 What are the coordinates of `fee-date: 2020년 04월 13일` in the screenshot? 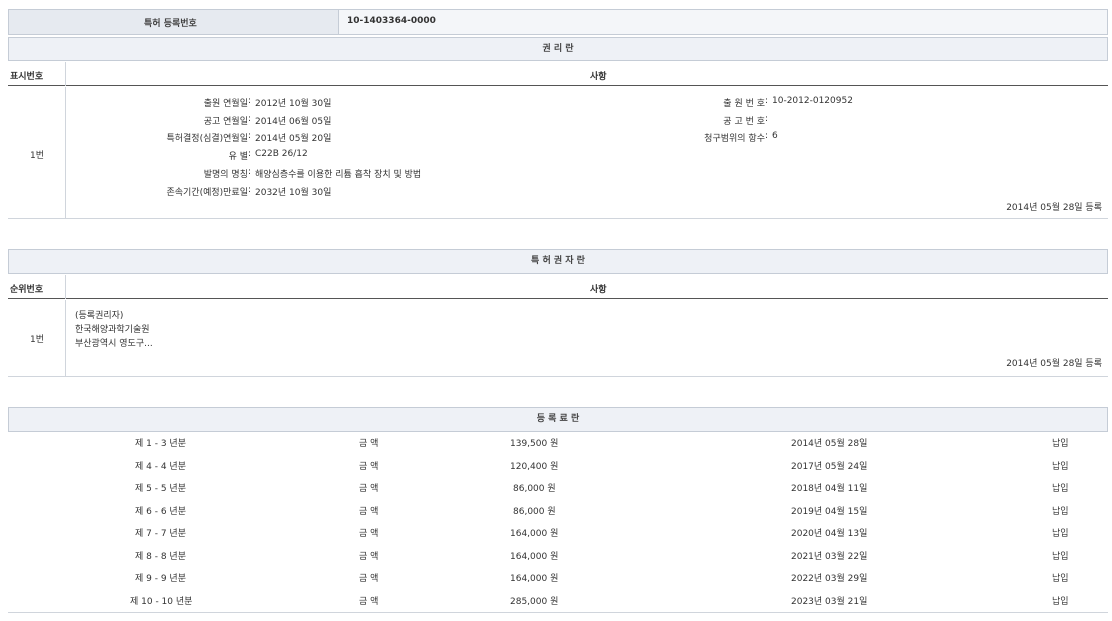 It's located at (829, 532).